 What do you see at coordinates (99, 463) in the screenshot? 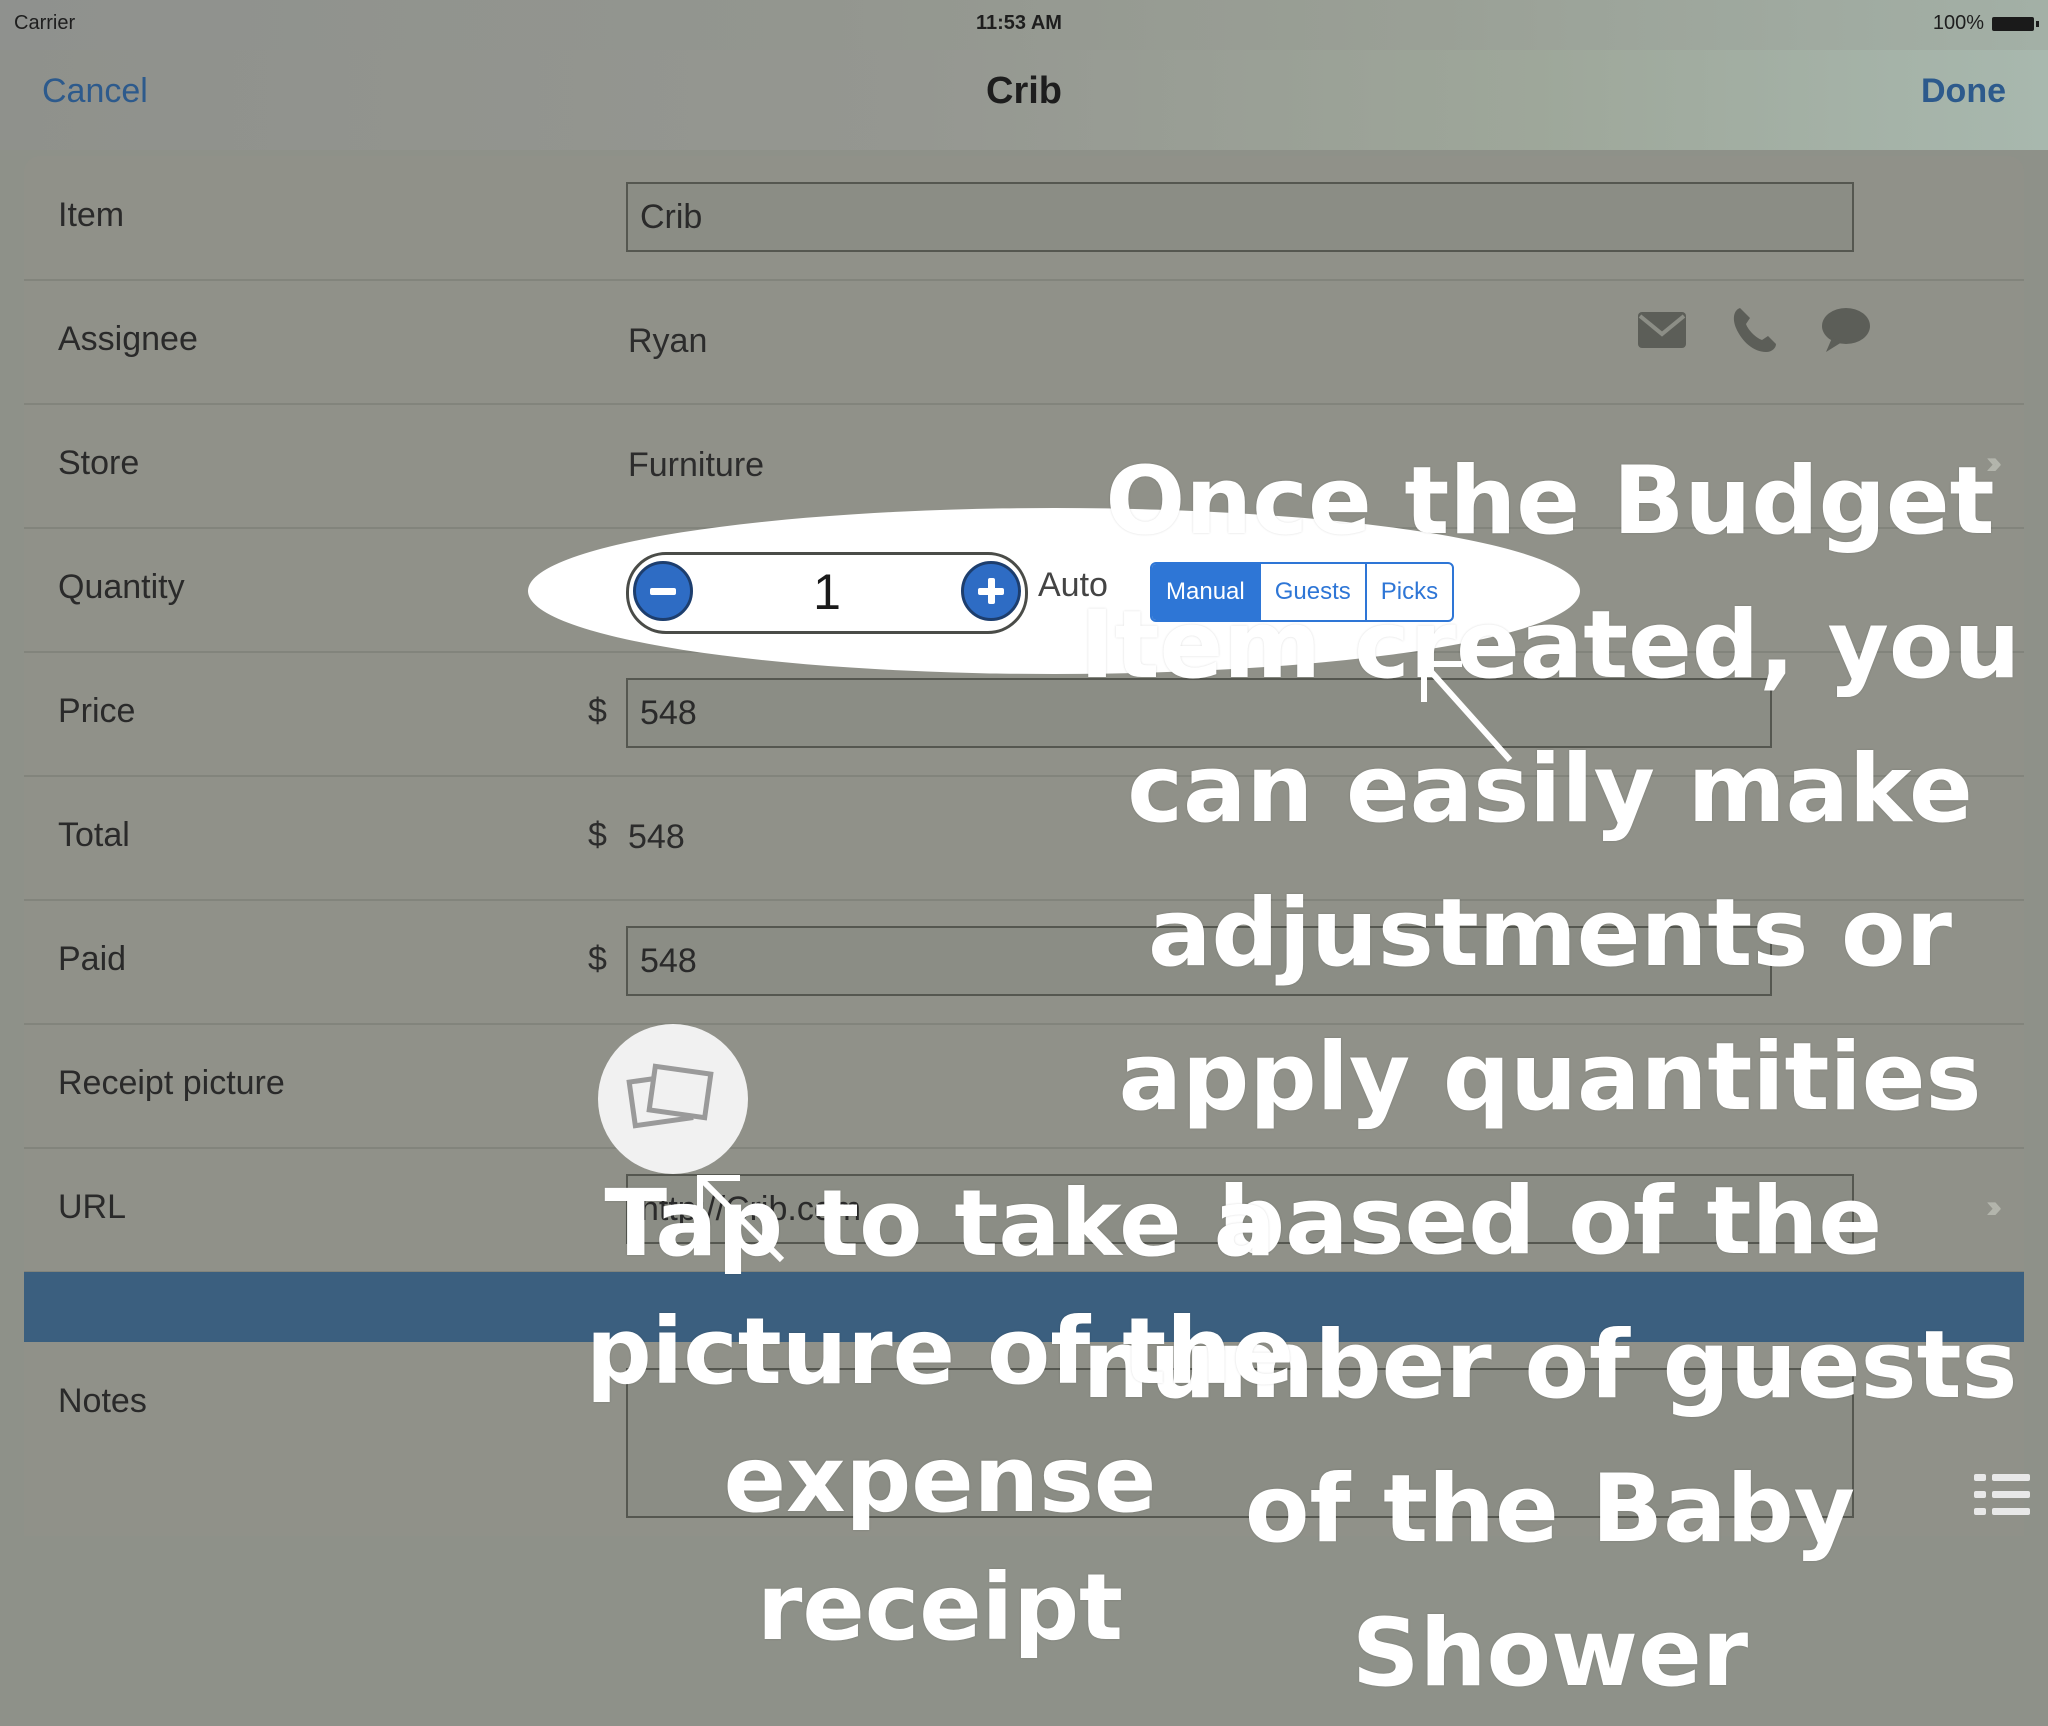
I see `store-label: Store` at bounding box center [99, 463].